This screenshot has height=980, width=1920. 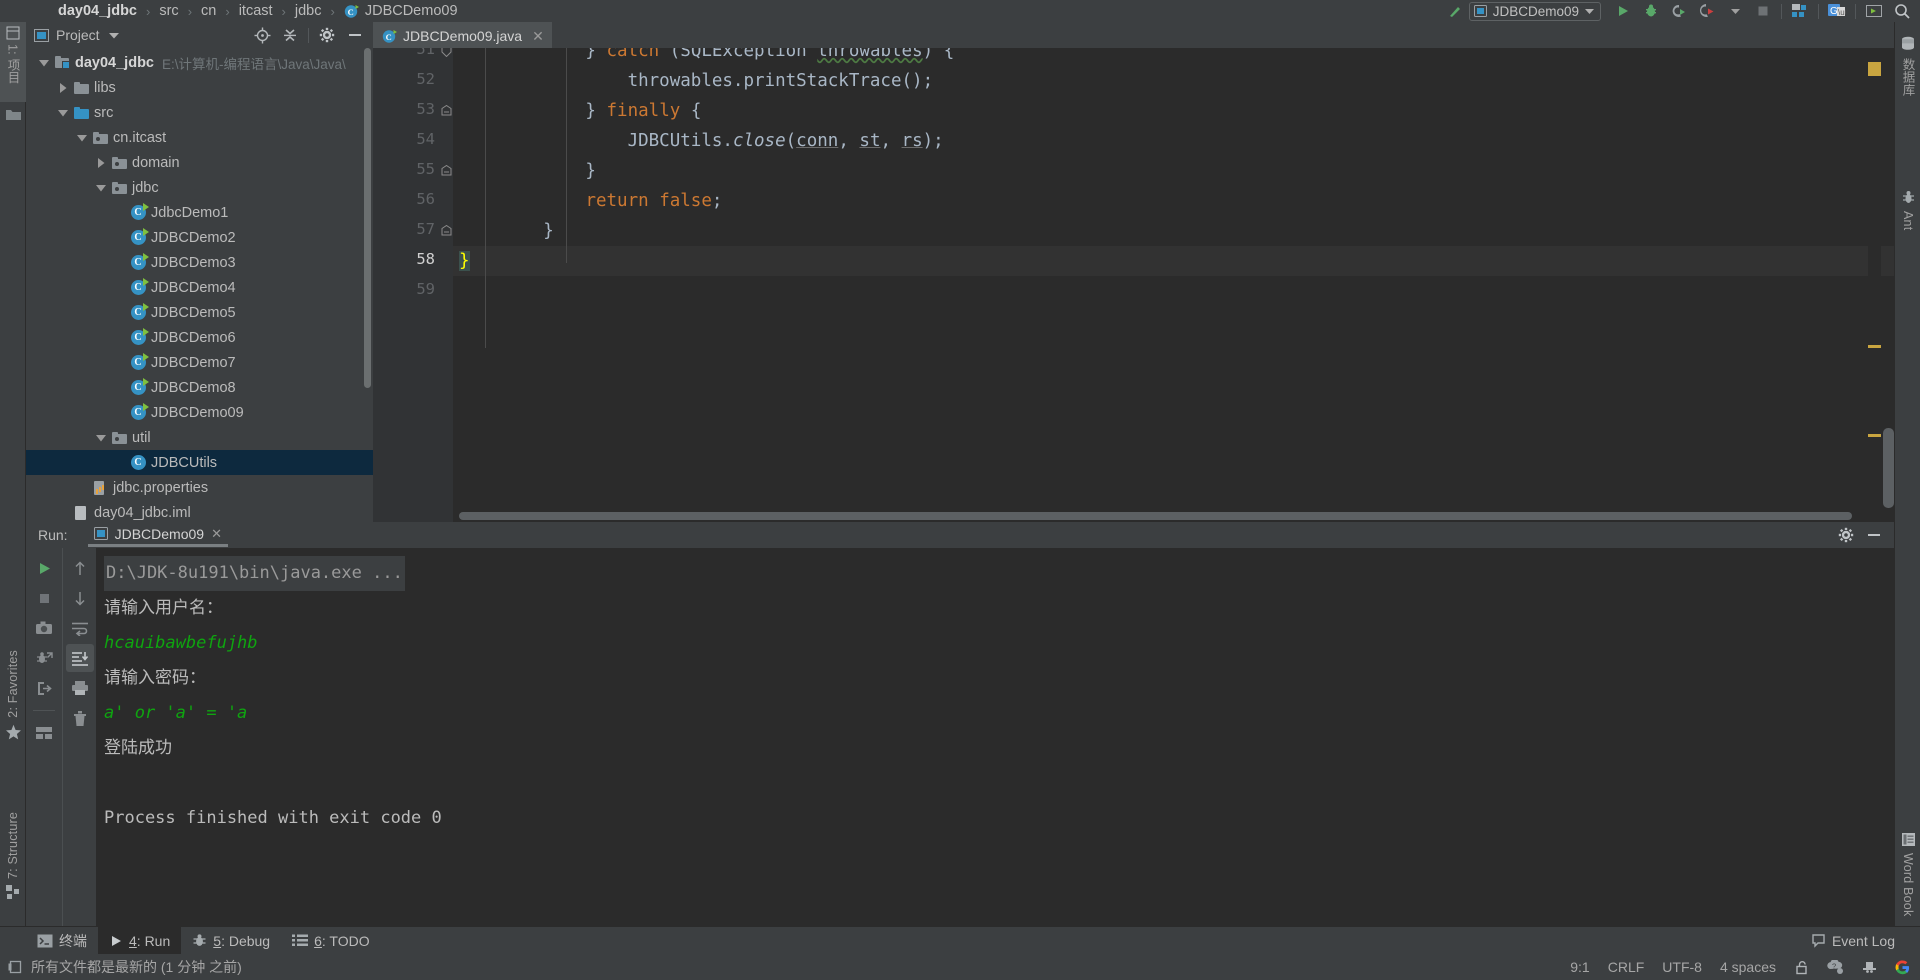 What do you see at coordinates (1173, 201) in the screenshot?
I see `code-line-56: return false;` at bounding box center [1173, 201].